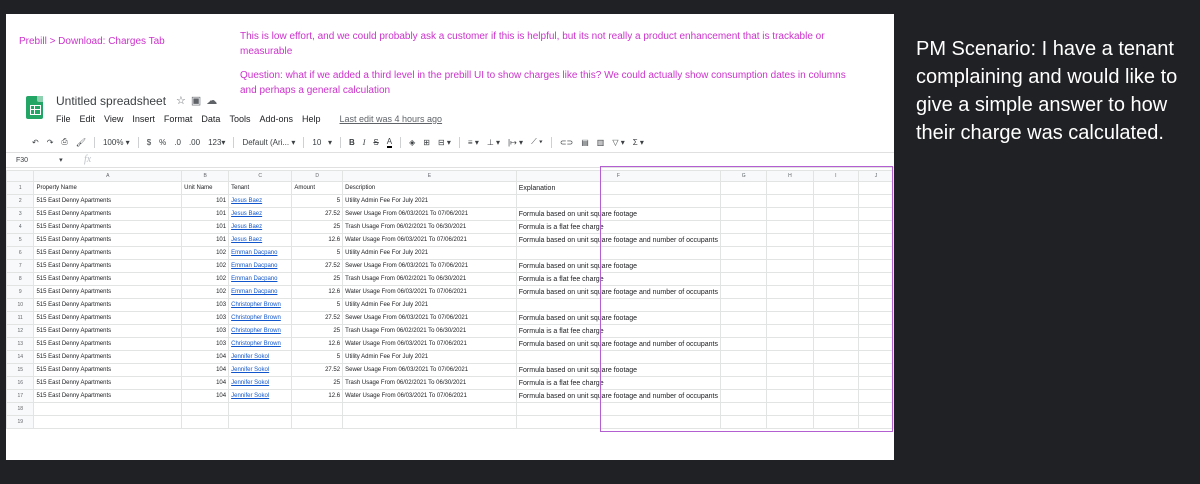 This screenshot has width=1200, height=484. I want to click on row-number: 15, so click(20, 370).